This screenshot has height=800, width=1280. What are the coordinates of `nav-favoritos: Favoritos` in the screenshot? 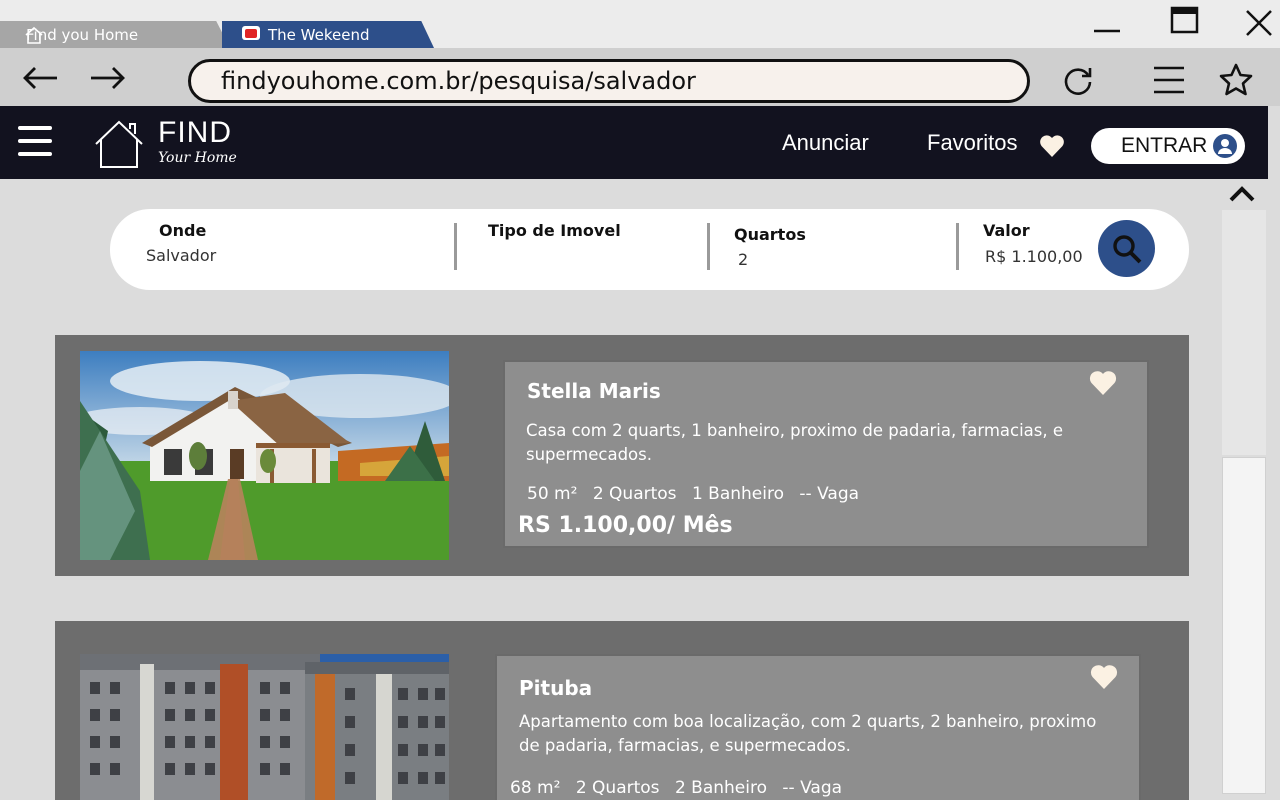 It's located at (972, 143).